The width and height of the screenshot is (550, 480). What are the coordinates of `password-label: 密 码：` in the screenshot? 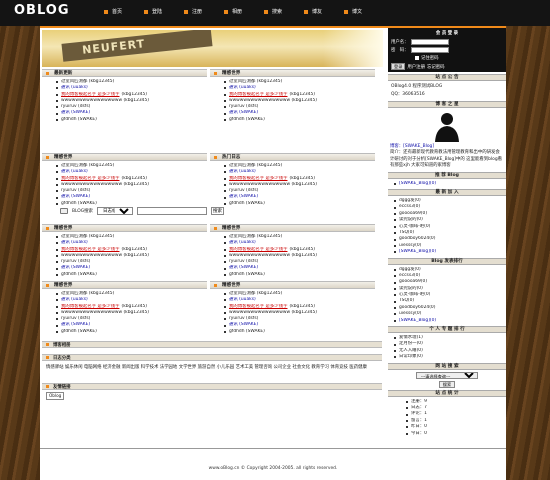 It's located at (400, 50).